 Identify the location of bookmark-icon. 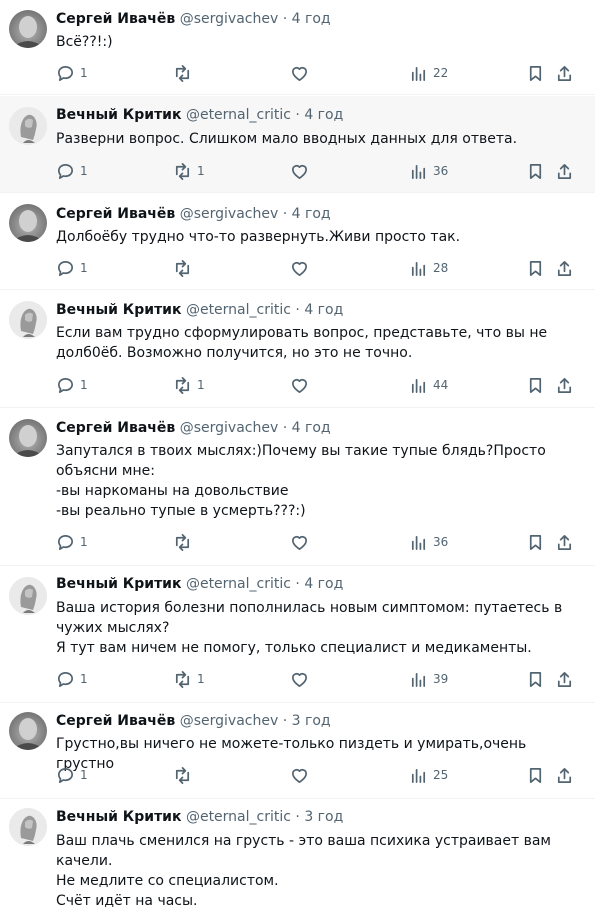
(535, 775).